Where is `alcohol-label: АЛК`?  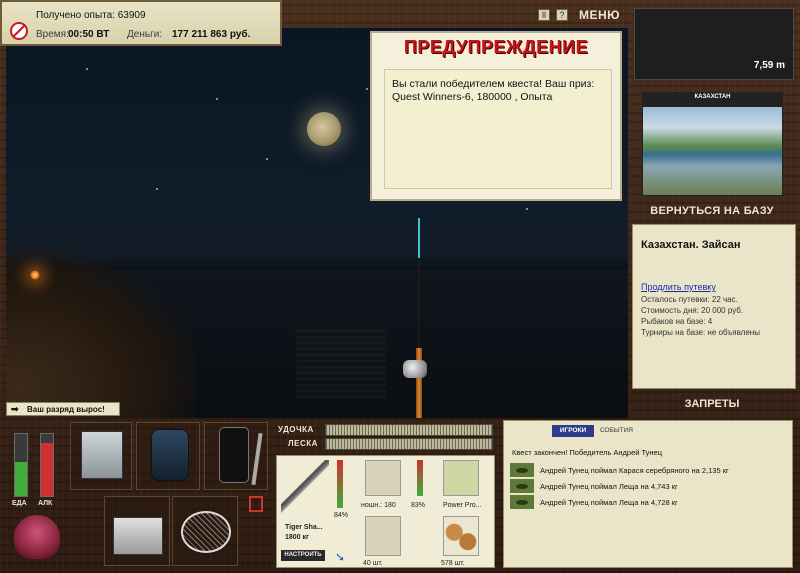
alcohol-label: АЛК is located at coordinates (45, 503).